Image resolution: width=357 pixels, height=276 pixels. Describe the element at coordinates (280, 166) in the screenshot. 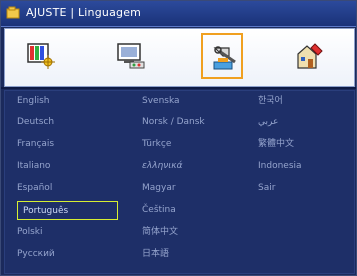

I see `language-option: Indonesia` at that location.